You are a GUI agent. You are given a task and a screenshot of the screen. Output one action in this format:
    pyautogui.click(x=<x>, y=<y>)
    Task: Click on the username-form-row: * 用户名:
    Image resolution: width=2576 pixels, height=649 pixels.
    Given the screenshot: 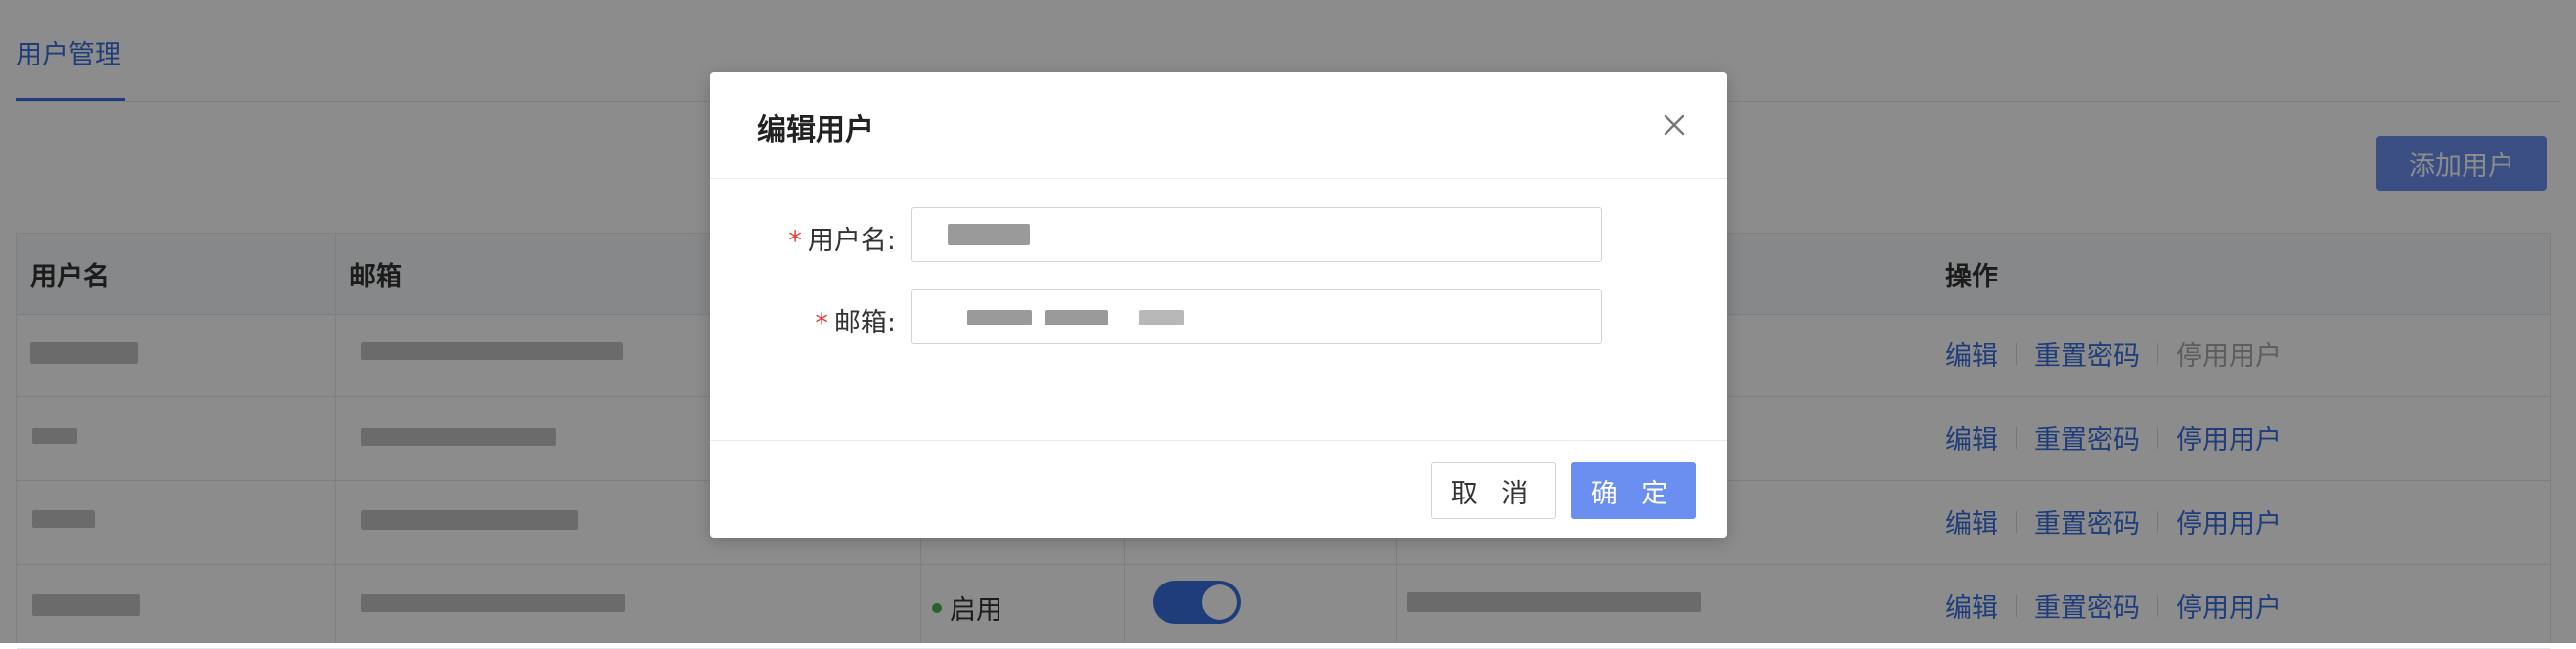 What is the action you would take?
    pyautogui.click(x=1218, y=237)
    